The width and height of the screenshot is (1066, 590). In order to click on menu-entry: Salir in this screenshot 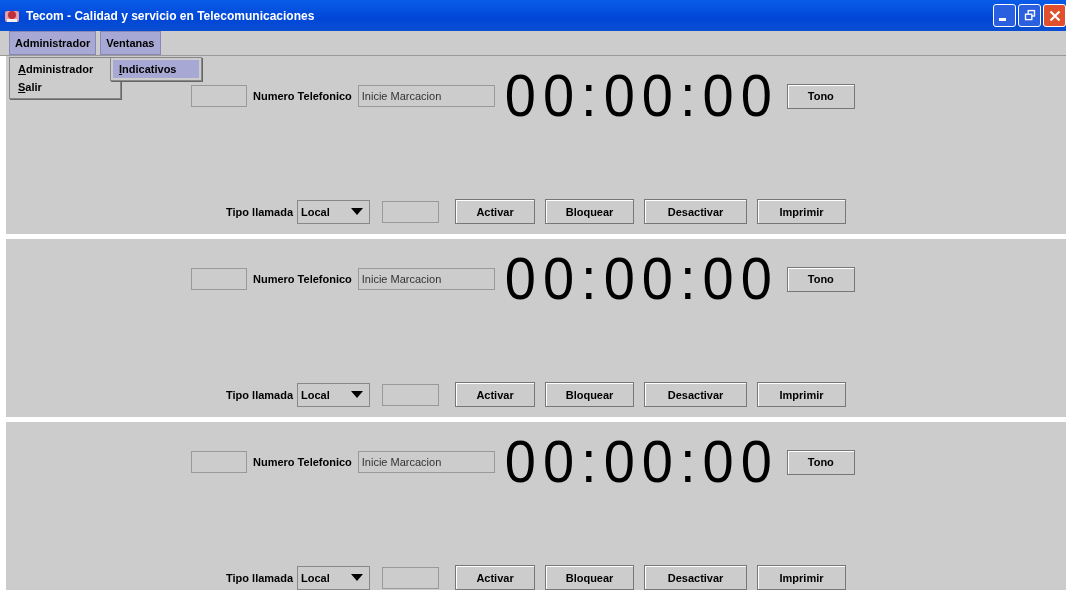, I will do `click(65, 87)`.